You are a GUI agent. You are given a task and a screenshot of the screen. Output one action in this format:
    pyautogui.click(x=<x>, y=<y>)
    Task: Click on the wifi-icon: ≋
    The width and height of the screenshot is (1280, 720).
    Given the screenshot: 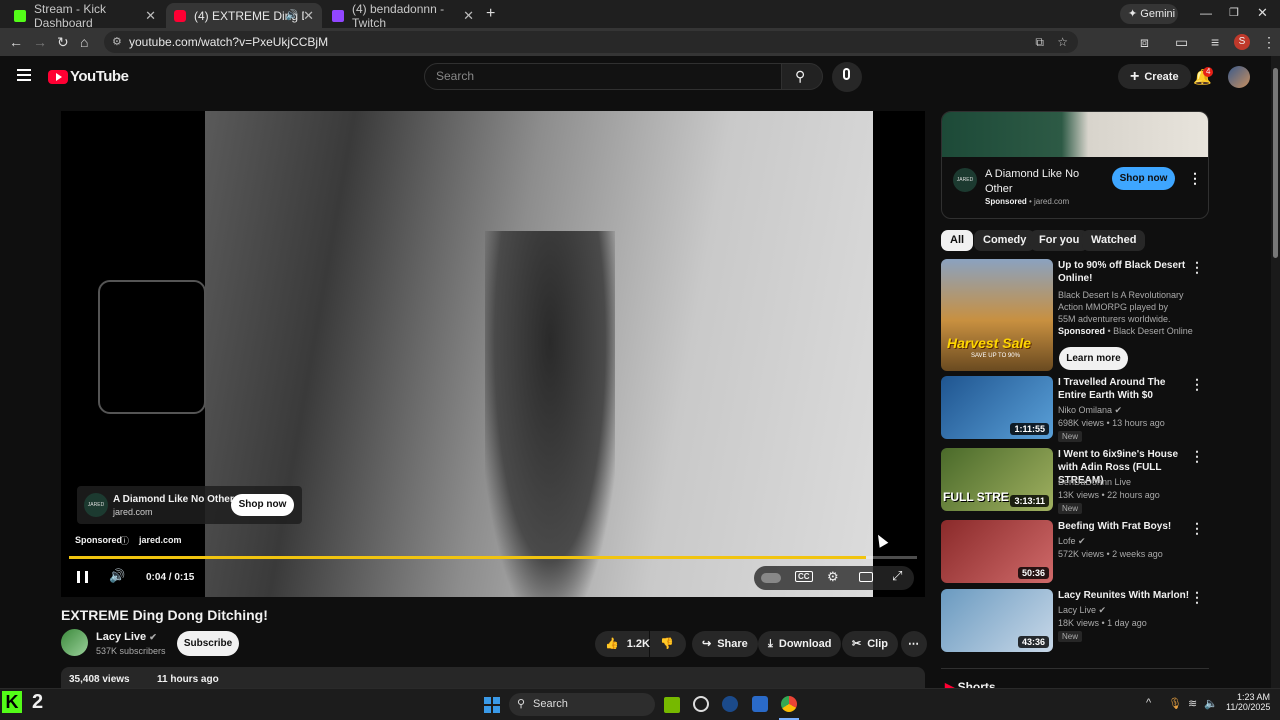 What is the action you would take?
    pyautogui.click(x=1192, y=703)
    